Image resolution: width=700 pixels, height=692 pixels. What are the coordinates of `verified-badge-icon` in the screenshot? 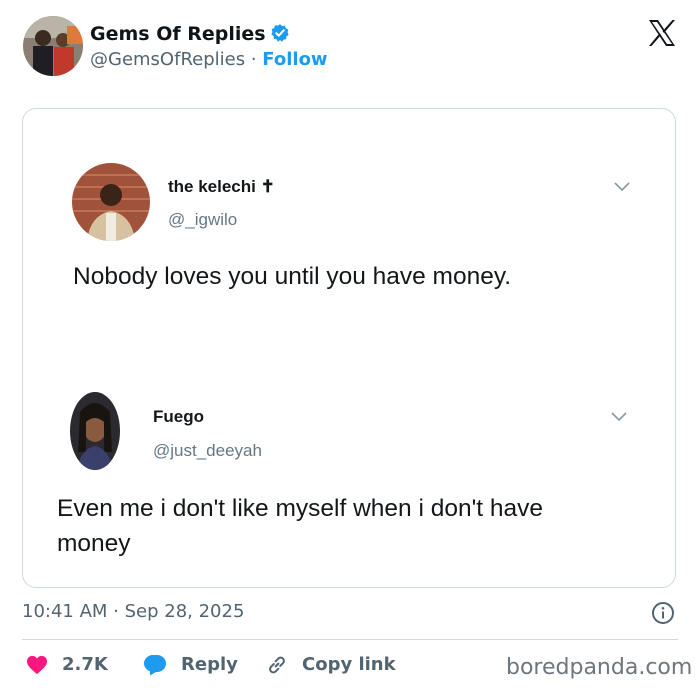 It's located at (280, 33).